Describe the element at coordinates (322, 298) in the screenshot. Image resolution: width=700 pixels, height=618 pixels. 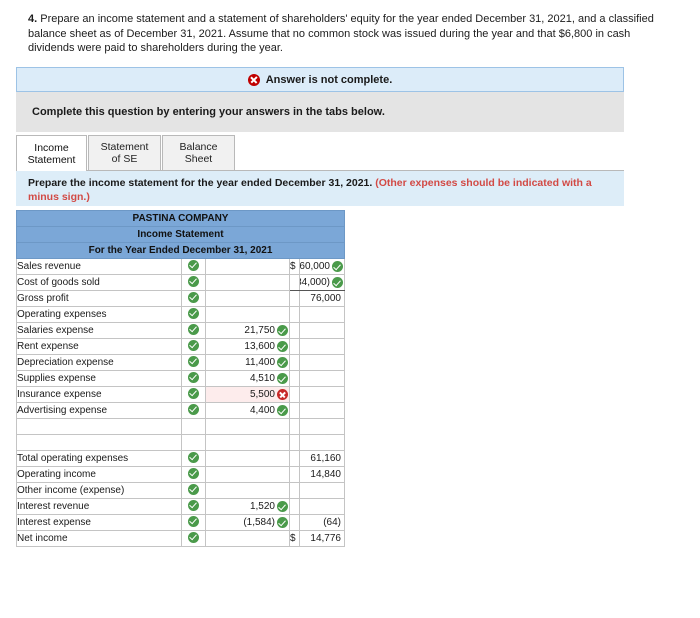
I see `amount-column-2-cell: 76,000` at that location.